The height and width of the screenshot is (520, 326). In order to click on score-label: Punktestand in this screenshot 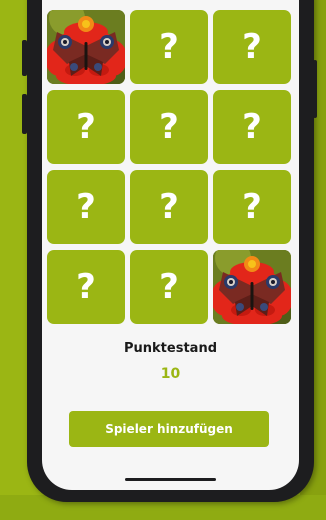, I will do `click(170, 348)`.